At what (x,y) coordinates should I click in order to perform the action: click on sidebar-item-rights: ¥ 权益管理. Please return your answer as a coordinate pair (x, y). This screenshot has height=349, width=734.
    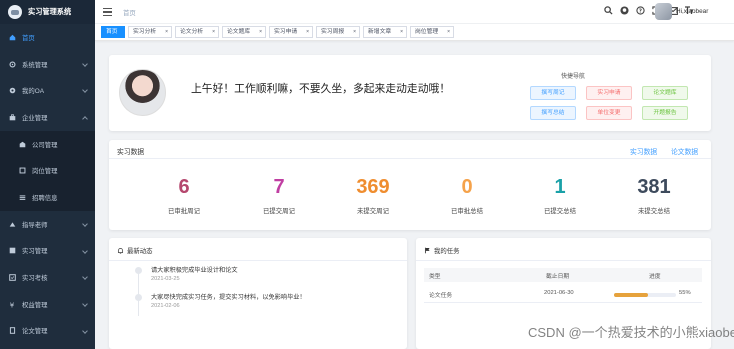
    Looking at the image, I should click on (47, 304).